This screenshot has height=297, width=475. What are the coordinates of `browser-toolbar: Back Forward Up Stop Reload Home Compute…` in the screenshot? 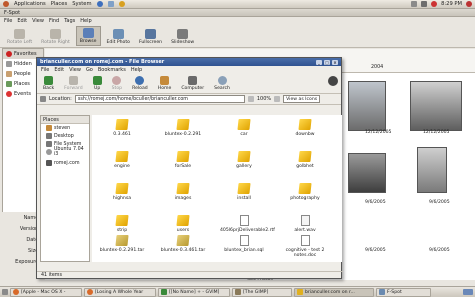 It's located at (189, 84).